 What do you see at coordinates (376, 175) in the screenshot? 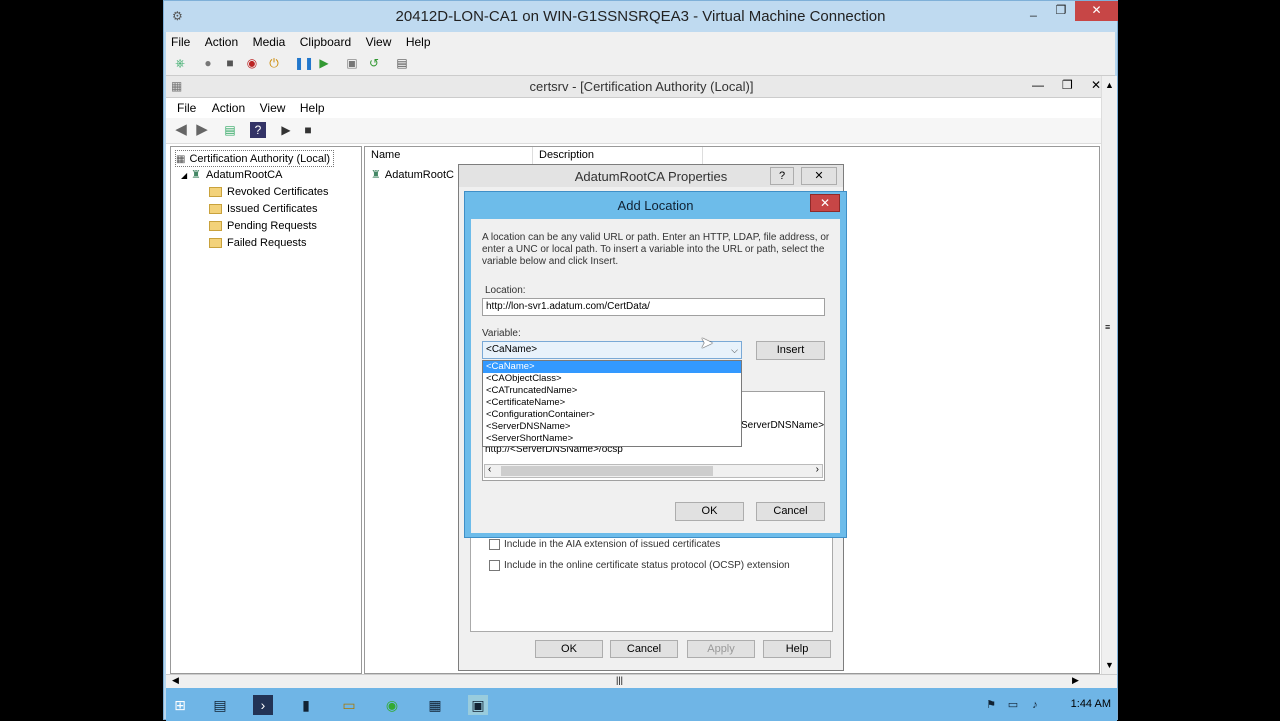
I see `ca-icon: ♜` at bounding box center [376, 175].